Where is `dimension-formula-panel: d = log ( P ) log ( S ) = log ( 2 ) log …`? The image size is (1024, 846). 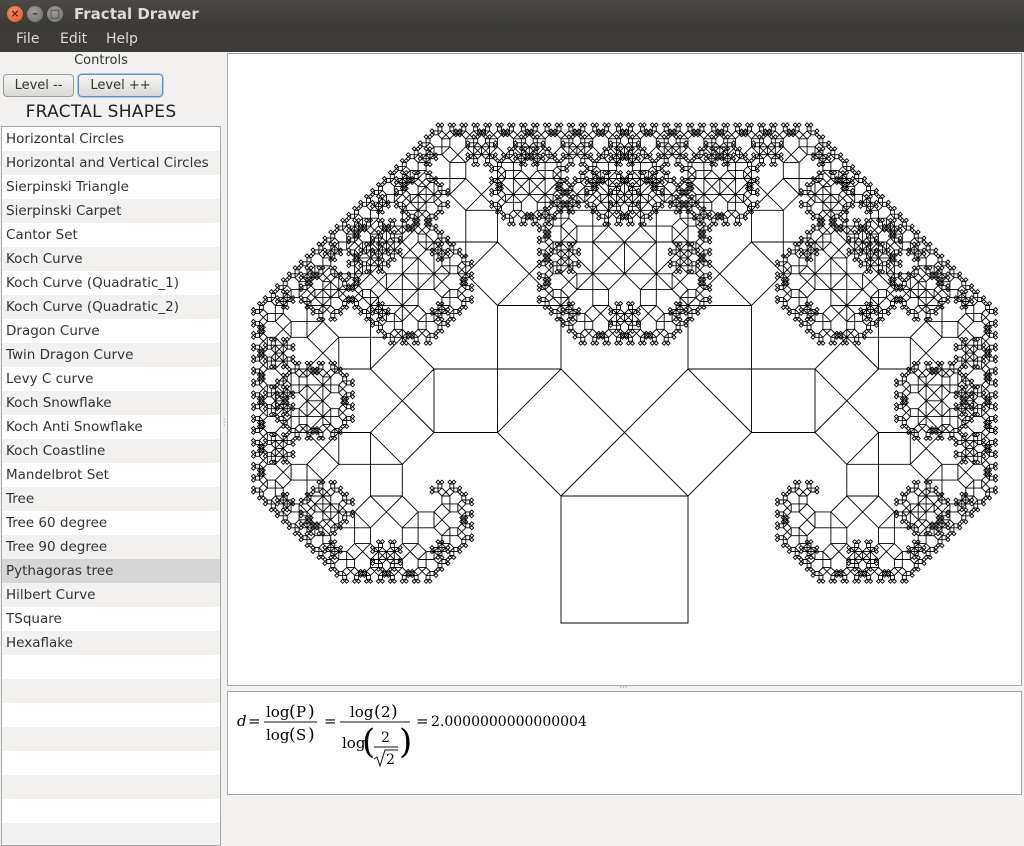
dimension-formula-panel: d = log ( P ) log ( S ) = log ( 2 ) log … is located at coordinates (624, 743).